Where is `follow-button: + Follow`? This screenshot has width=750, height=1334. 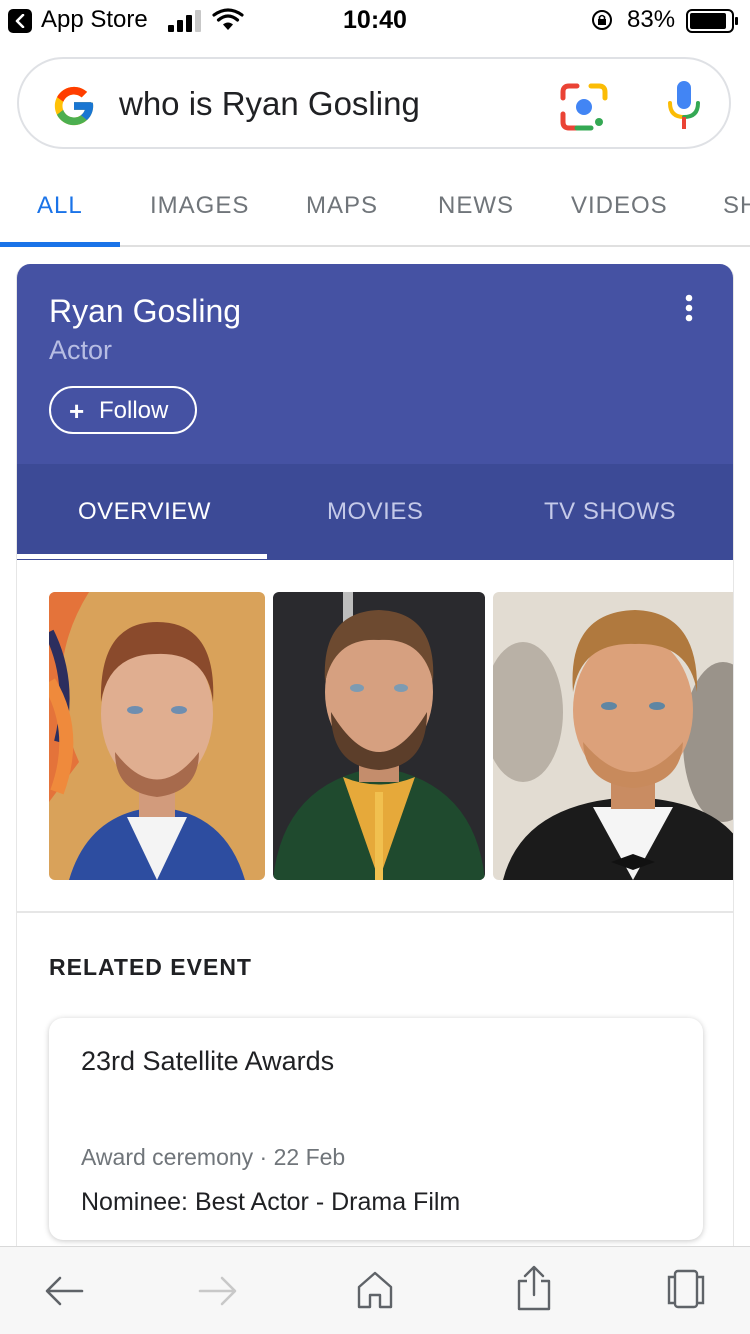
follow-button: + Follow is located at coordinates (123, 410).